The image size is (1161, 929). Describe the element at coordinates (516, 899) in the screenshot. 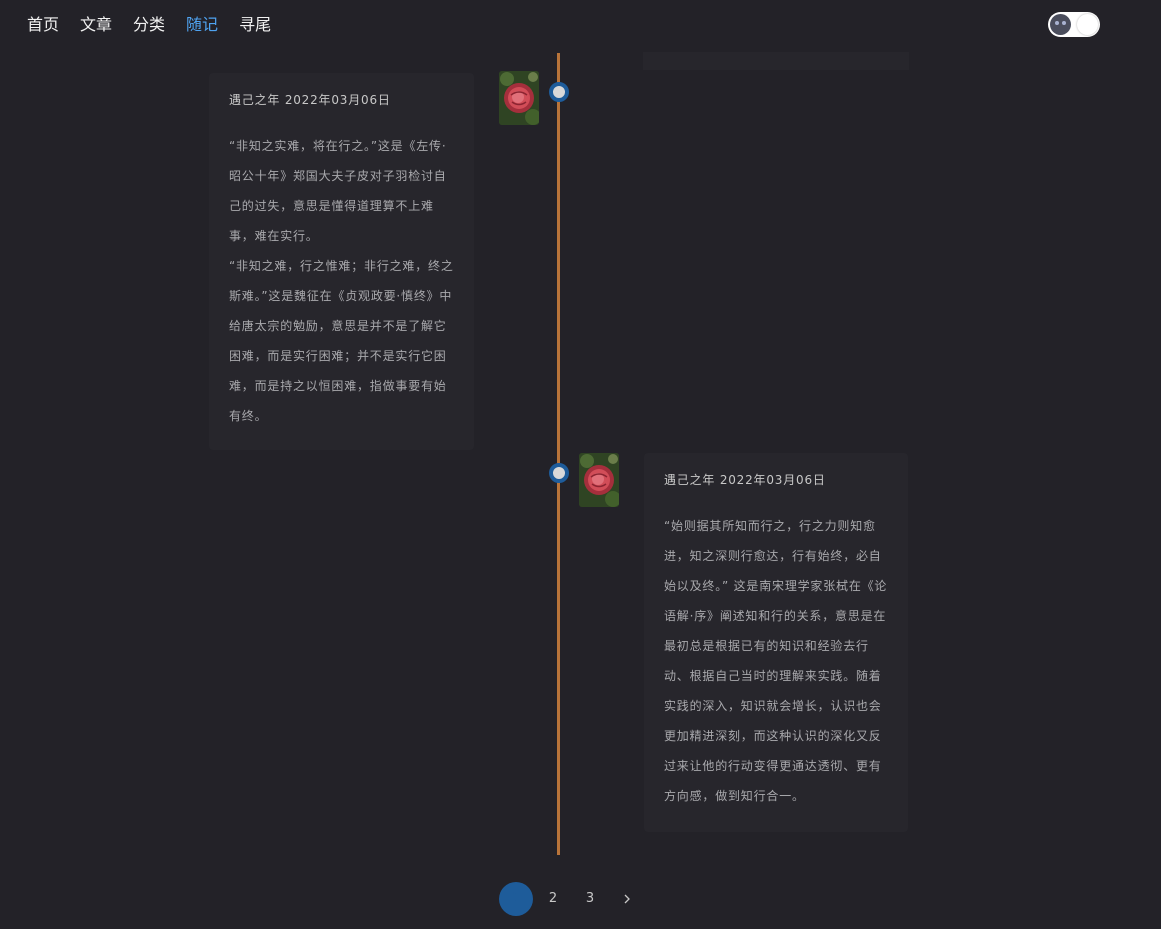

I see `page-button-current: 1` at that location.